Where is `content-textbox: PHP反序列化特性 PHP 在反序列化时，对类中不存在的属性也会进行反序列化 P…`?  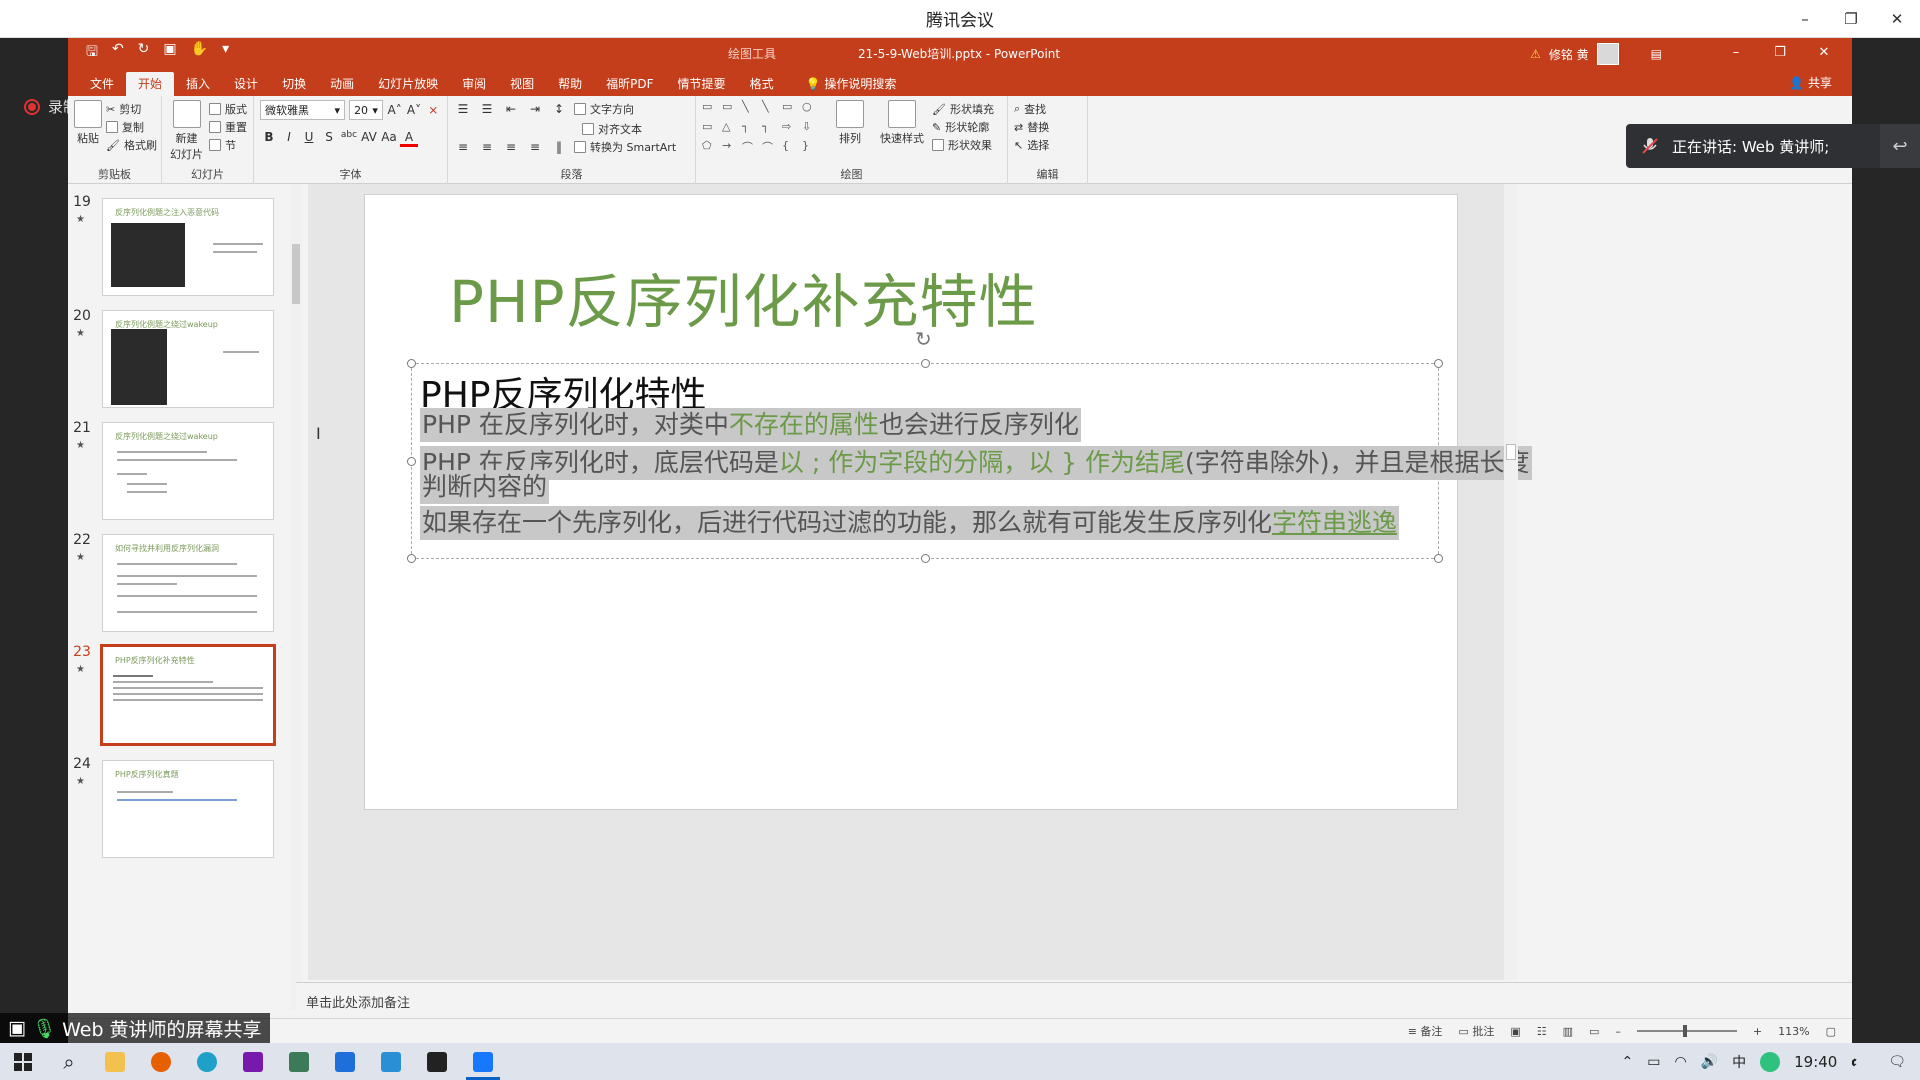 content-textbox: PHP反序列化特性 PHP 在反序列化时，对类中不存在的属性也会进行反序列化 P… is located at coordinates (969, 461).